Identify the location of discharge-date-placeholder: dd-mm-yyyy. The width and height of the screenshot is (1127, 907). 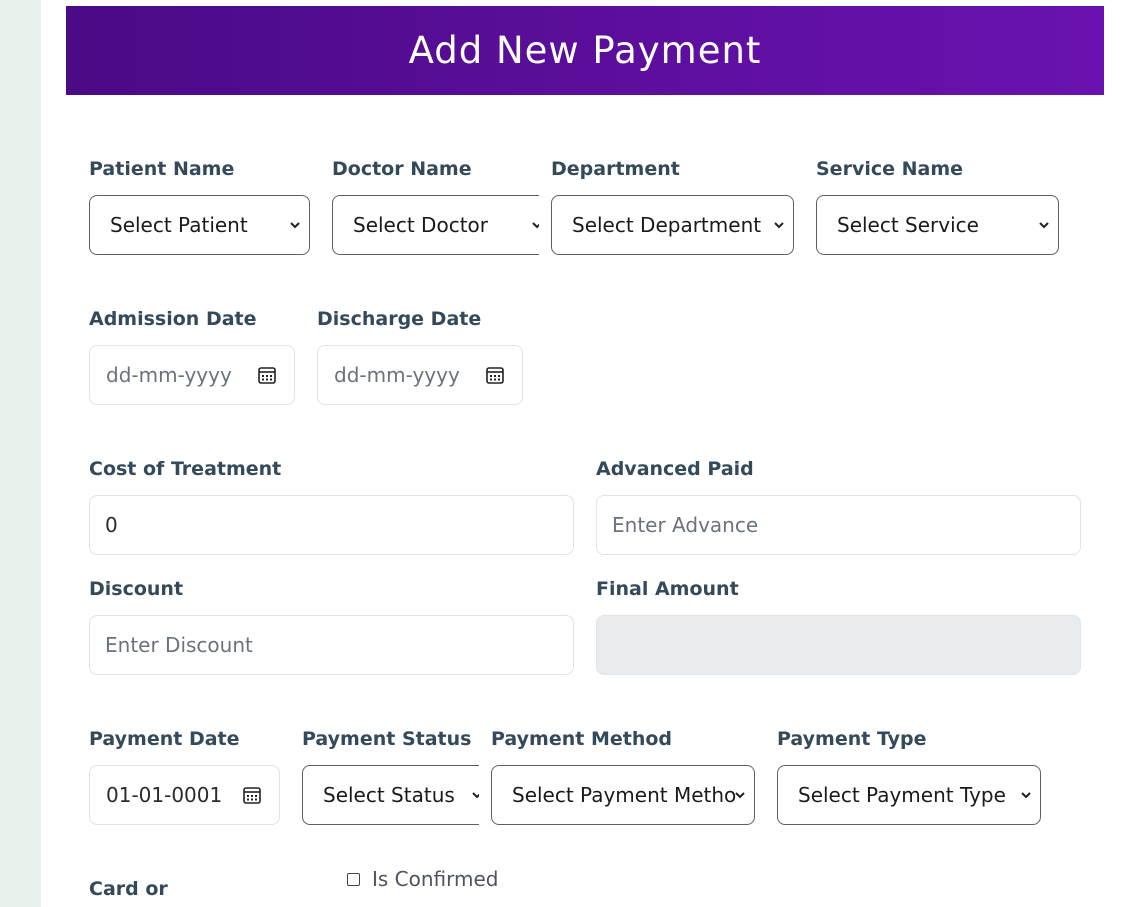
(397, 375).